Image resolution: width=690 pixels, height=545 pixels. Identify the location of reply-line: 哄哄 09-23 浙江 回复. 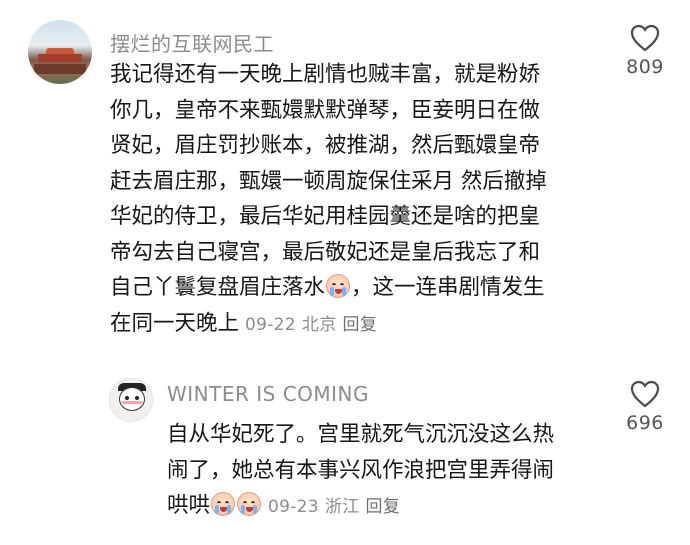
(360, 507).